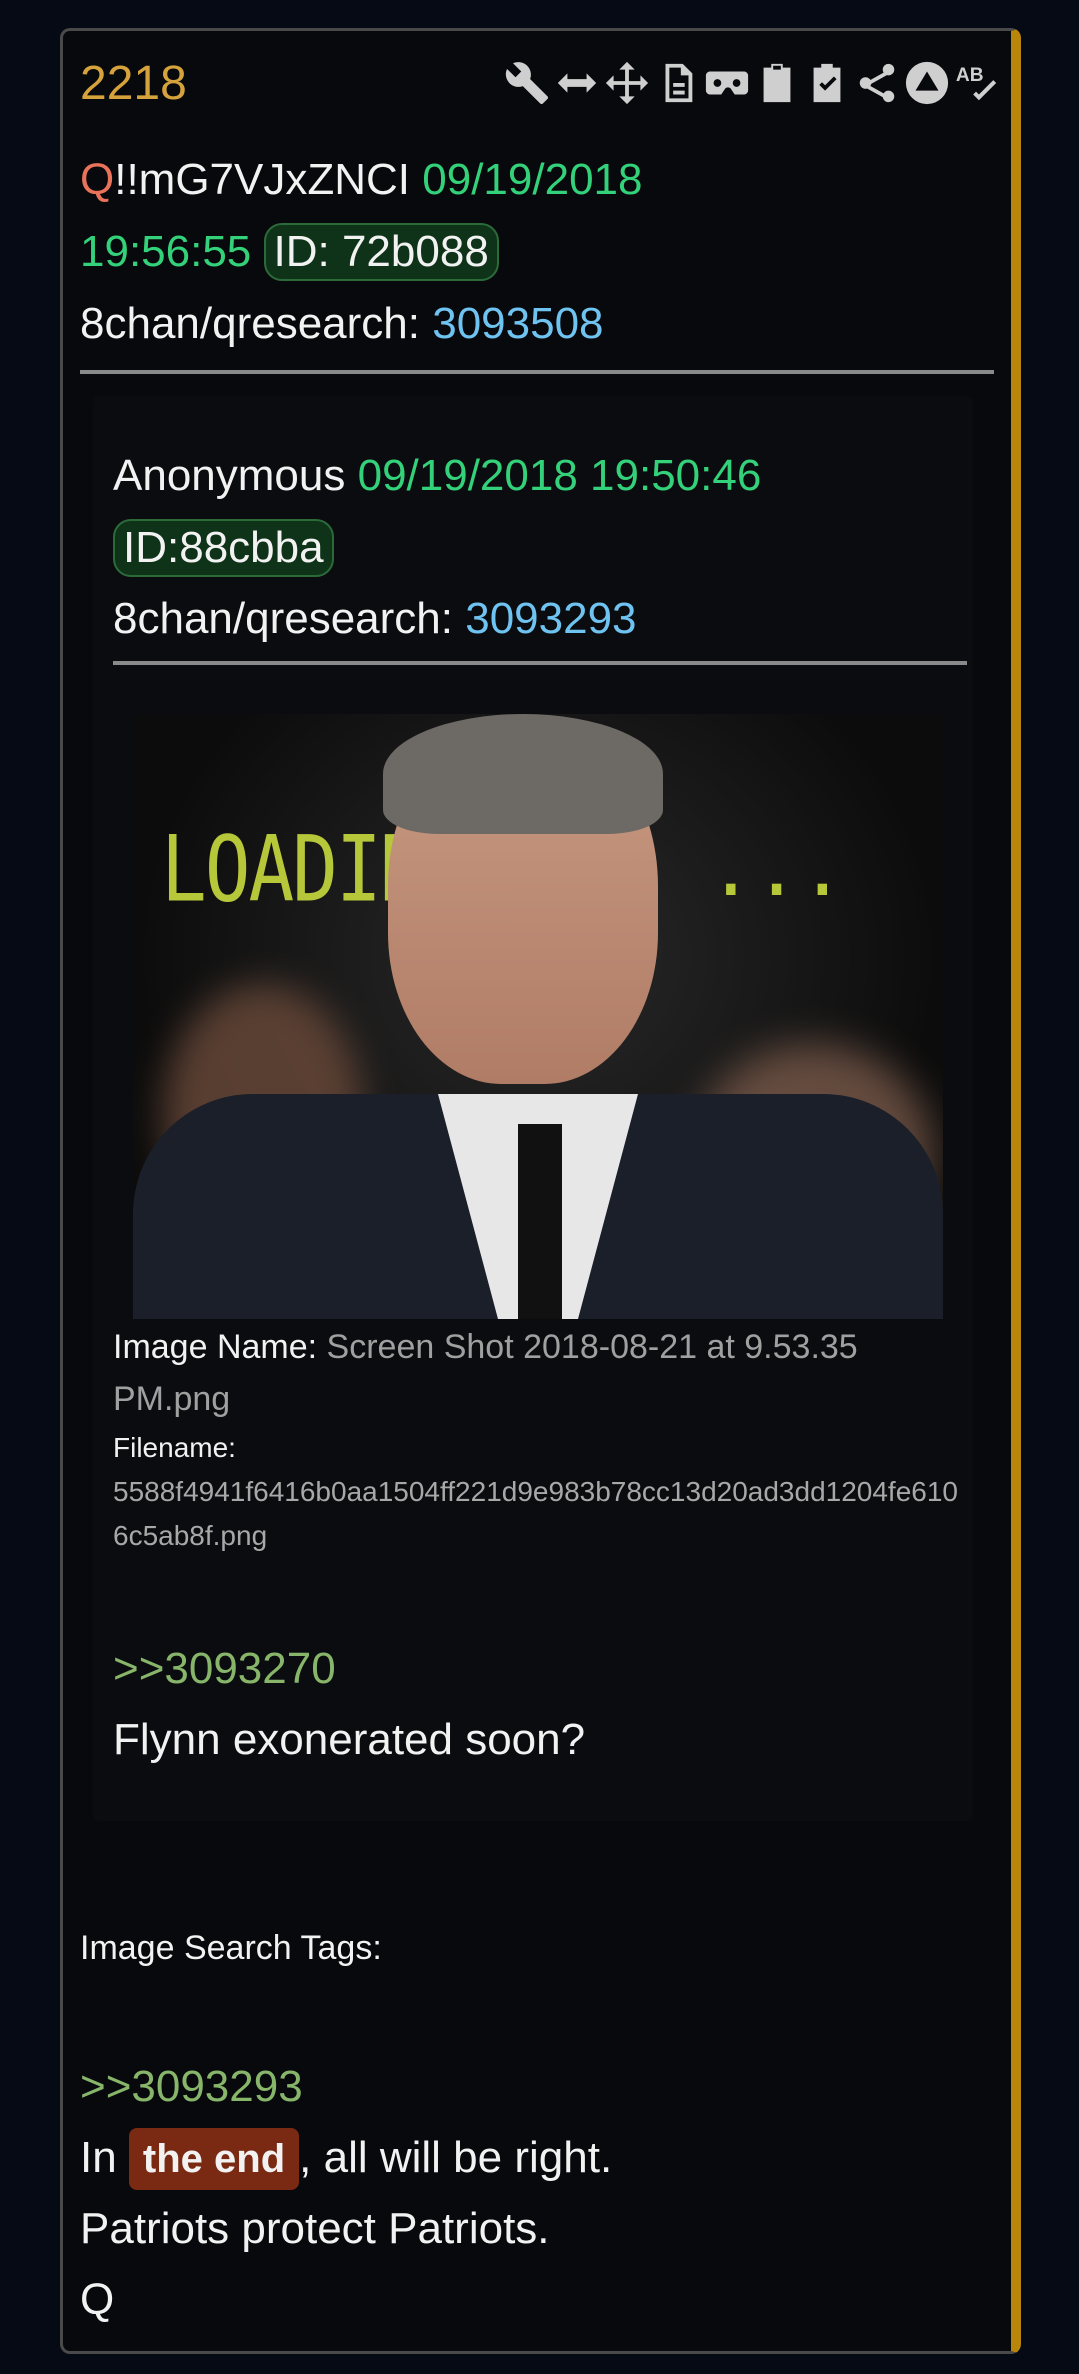 This screenshot has height=2374, width=1079. Describe the element at coordinates (777, 83) in the screenshot. I see `clipboard-icon` at that location.